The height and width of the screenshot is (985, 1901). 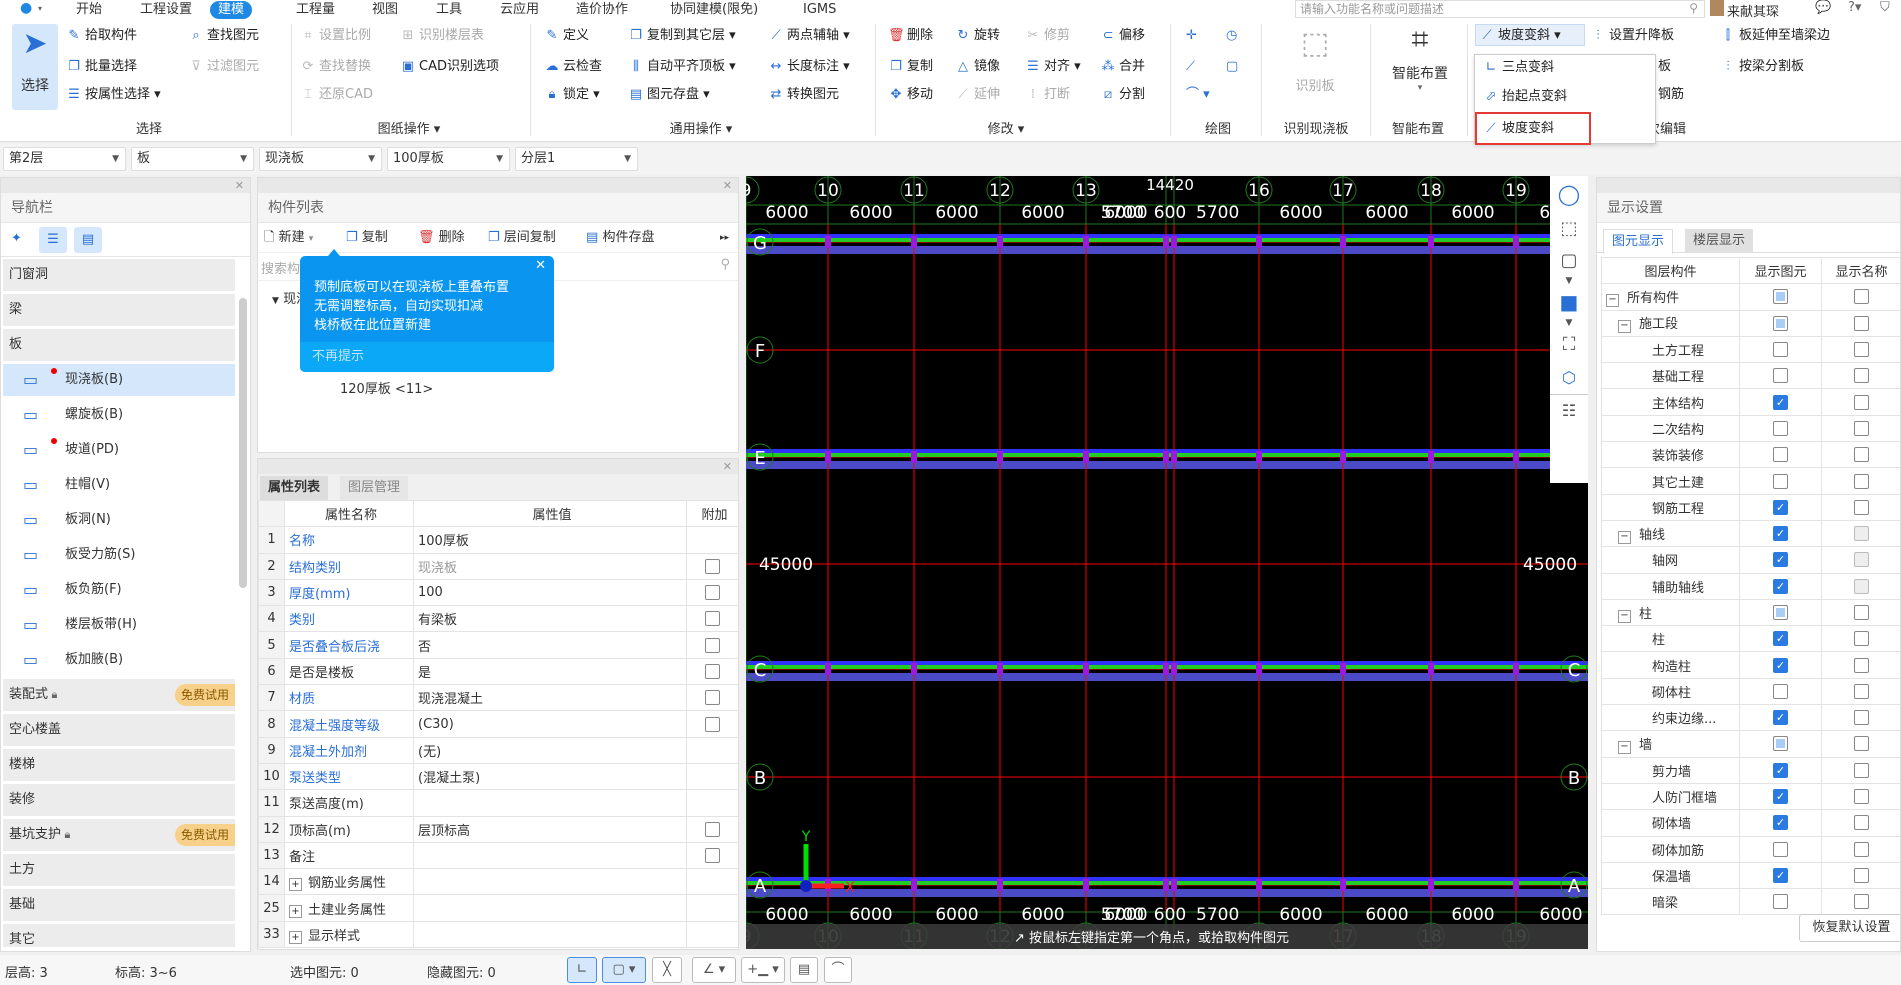 I want to click on floor-copy-button: ❐ 层间复制, so click(x=522, y=238).